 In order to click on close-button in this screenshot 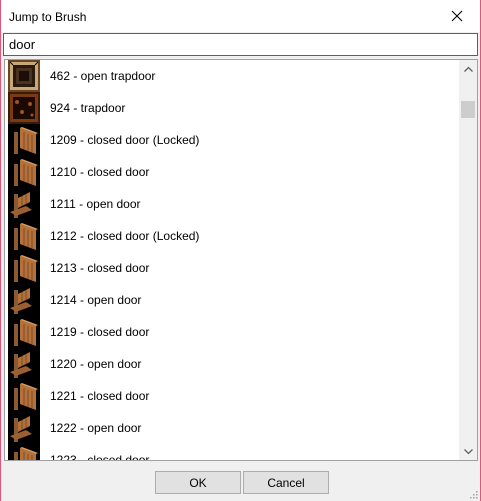, I will do `click(457, 16)`.